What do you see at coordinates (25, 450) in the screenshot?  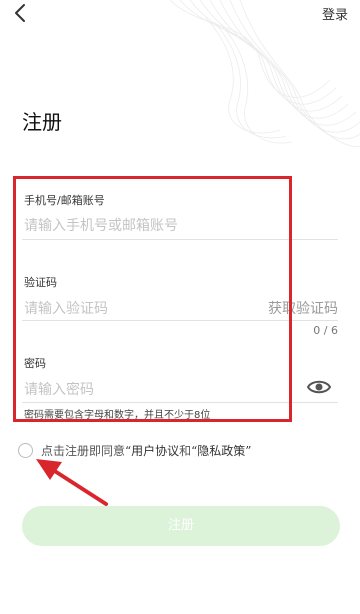 I see `agreement-radio` at bounding box center [25, 450].